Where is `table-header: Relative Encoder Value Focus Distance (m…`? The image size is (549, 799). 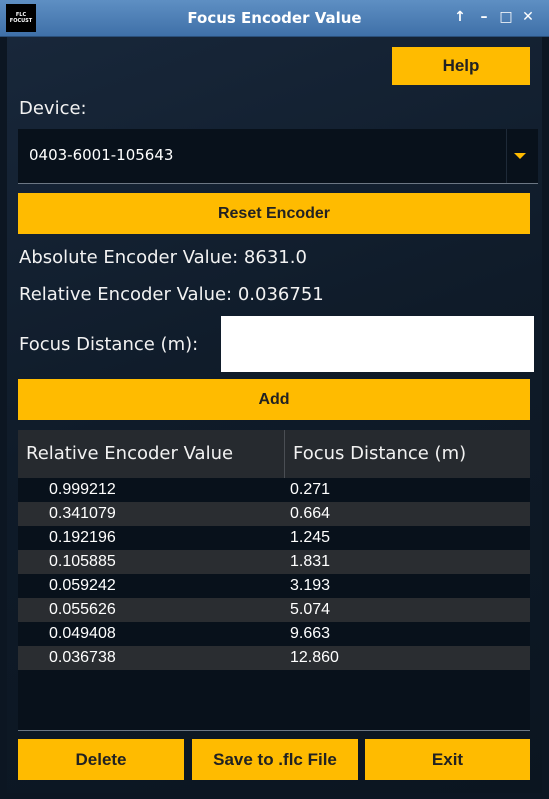
table-header: Relative Encoder Value Focus Distance (m… is located at coordinates (274, 454).